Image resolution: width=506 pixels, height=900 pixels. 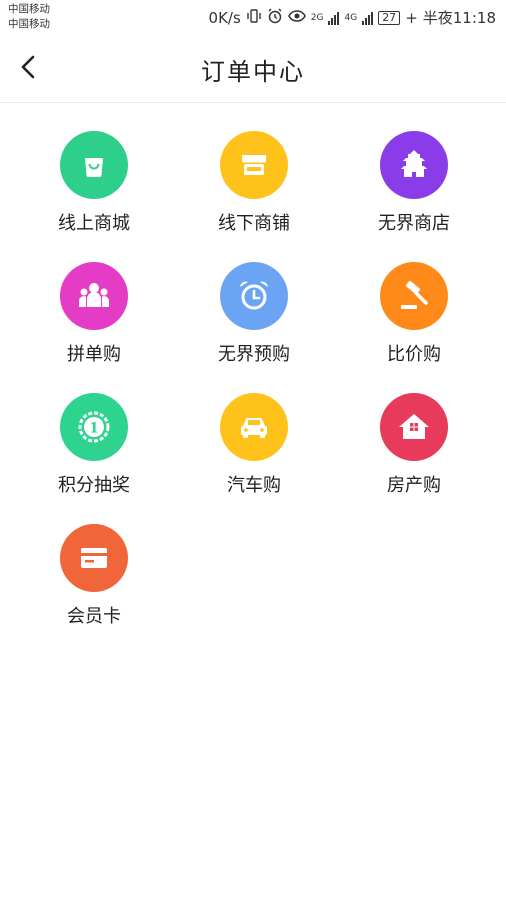 I want to click on grid-item-label: 无界商店, so click(x=414, y=223).